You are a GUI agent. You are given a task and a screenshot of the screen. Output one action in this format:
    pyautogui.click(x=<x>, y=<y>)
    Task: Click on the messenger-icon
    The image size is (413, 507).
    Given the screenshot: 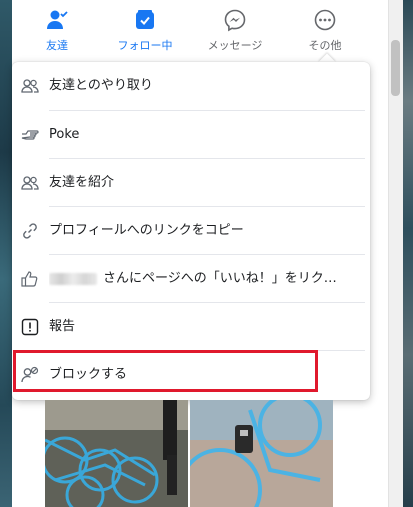 What is the action you would take?
    pyautogui.click(x=235, y=20)
    